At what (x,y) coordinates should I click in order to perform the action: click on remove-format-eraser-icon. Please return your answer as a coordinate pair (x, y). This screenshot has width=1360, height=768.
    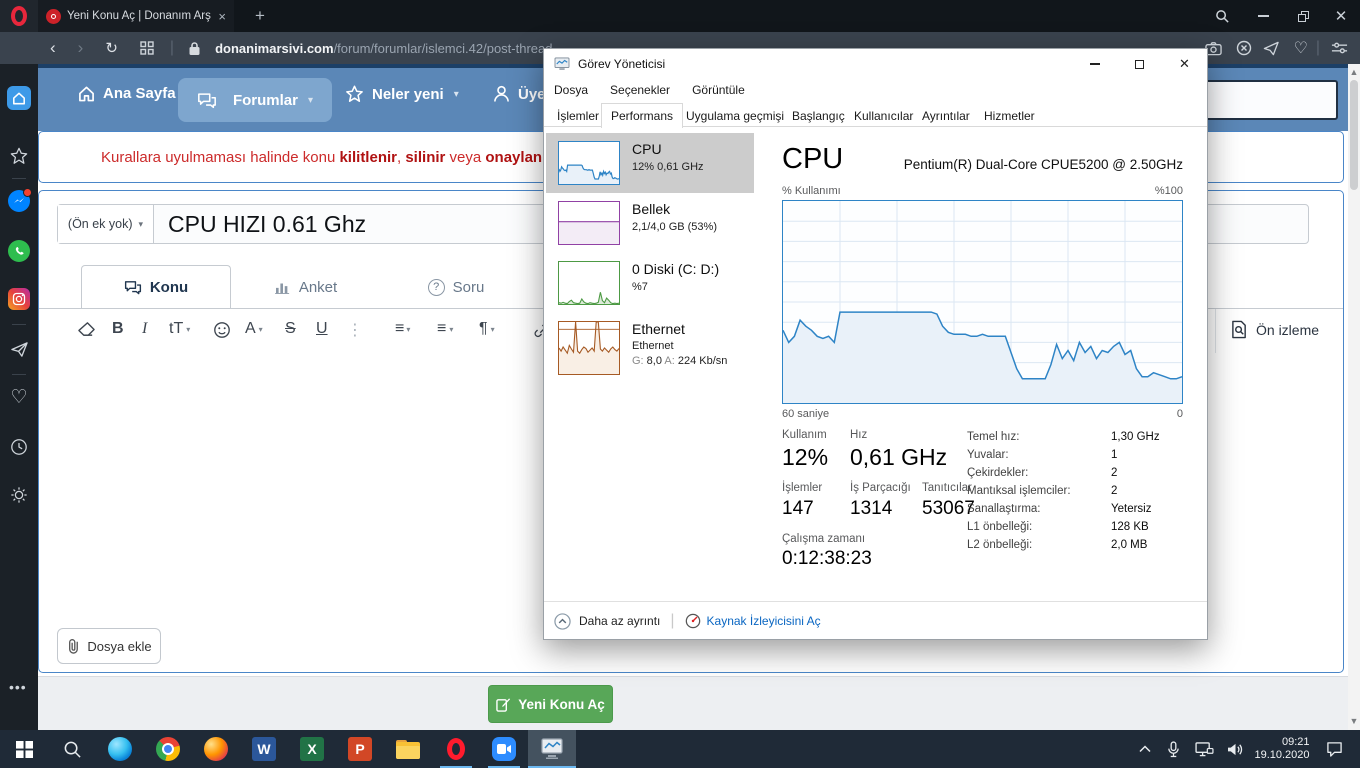
    Looking at the image, I should click on (86, 329).